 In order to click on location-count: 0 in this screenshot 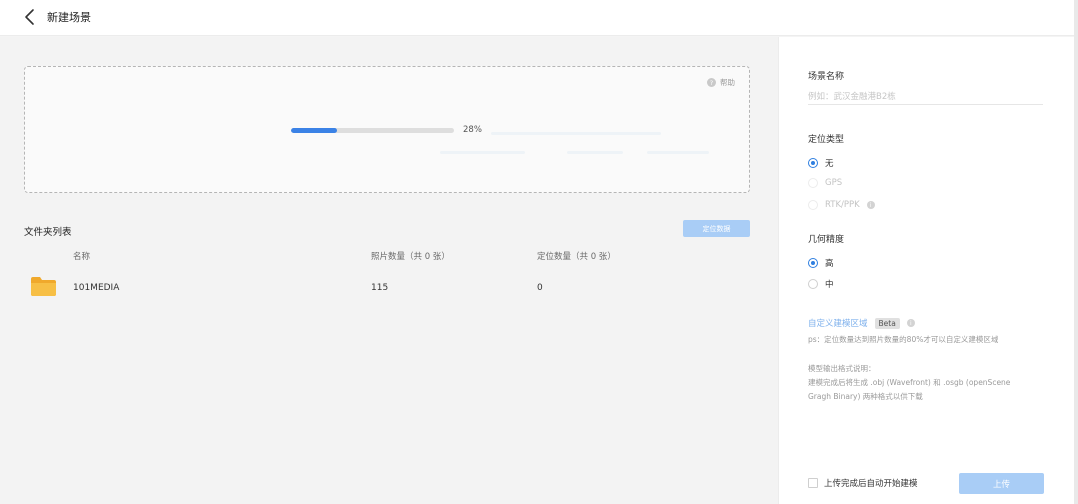, I will do `click(540, 288)`.